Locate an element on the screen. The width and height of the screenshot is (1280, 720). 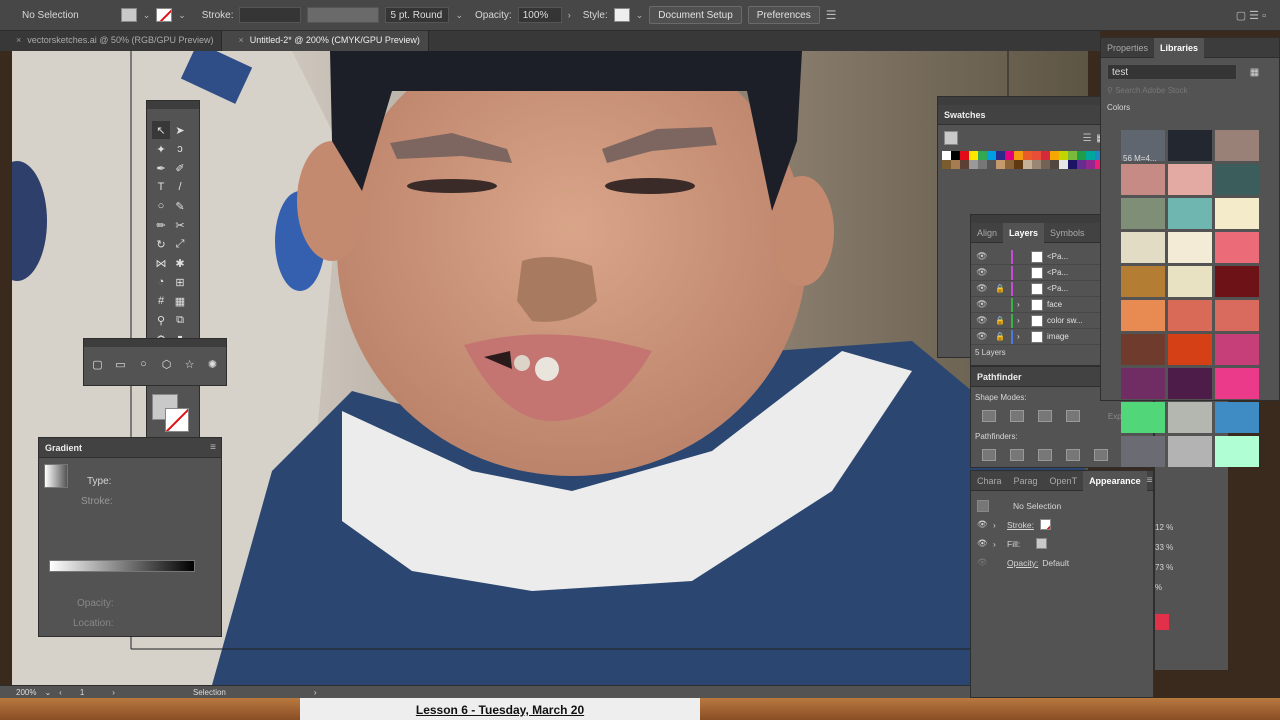
fill-stroke-widget is located at coordinates (173, 414).